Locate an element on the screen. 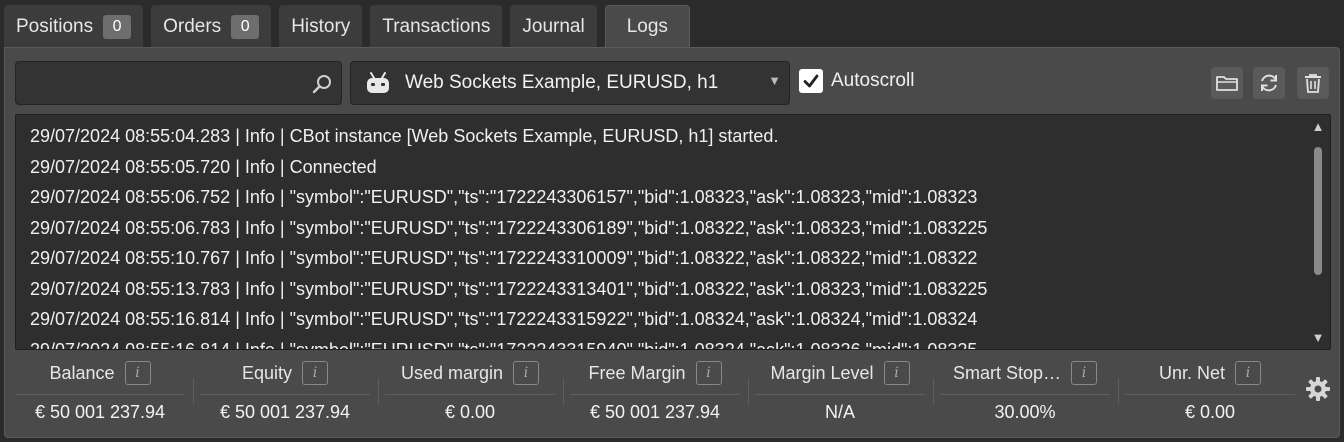 The image size is (1344, 442). tab-label: History is located at coordinates (321, 26).